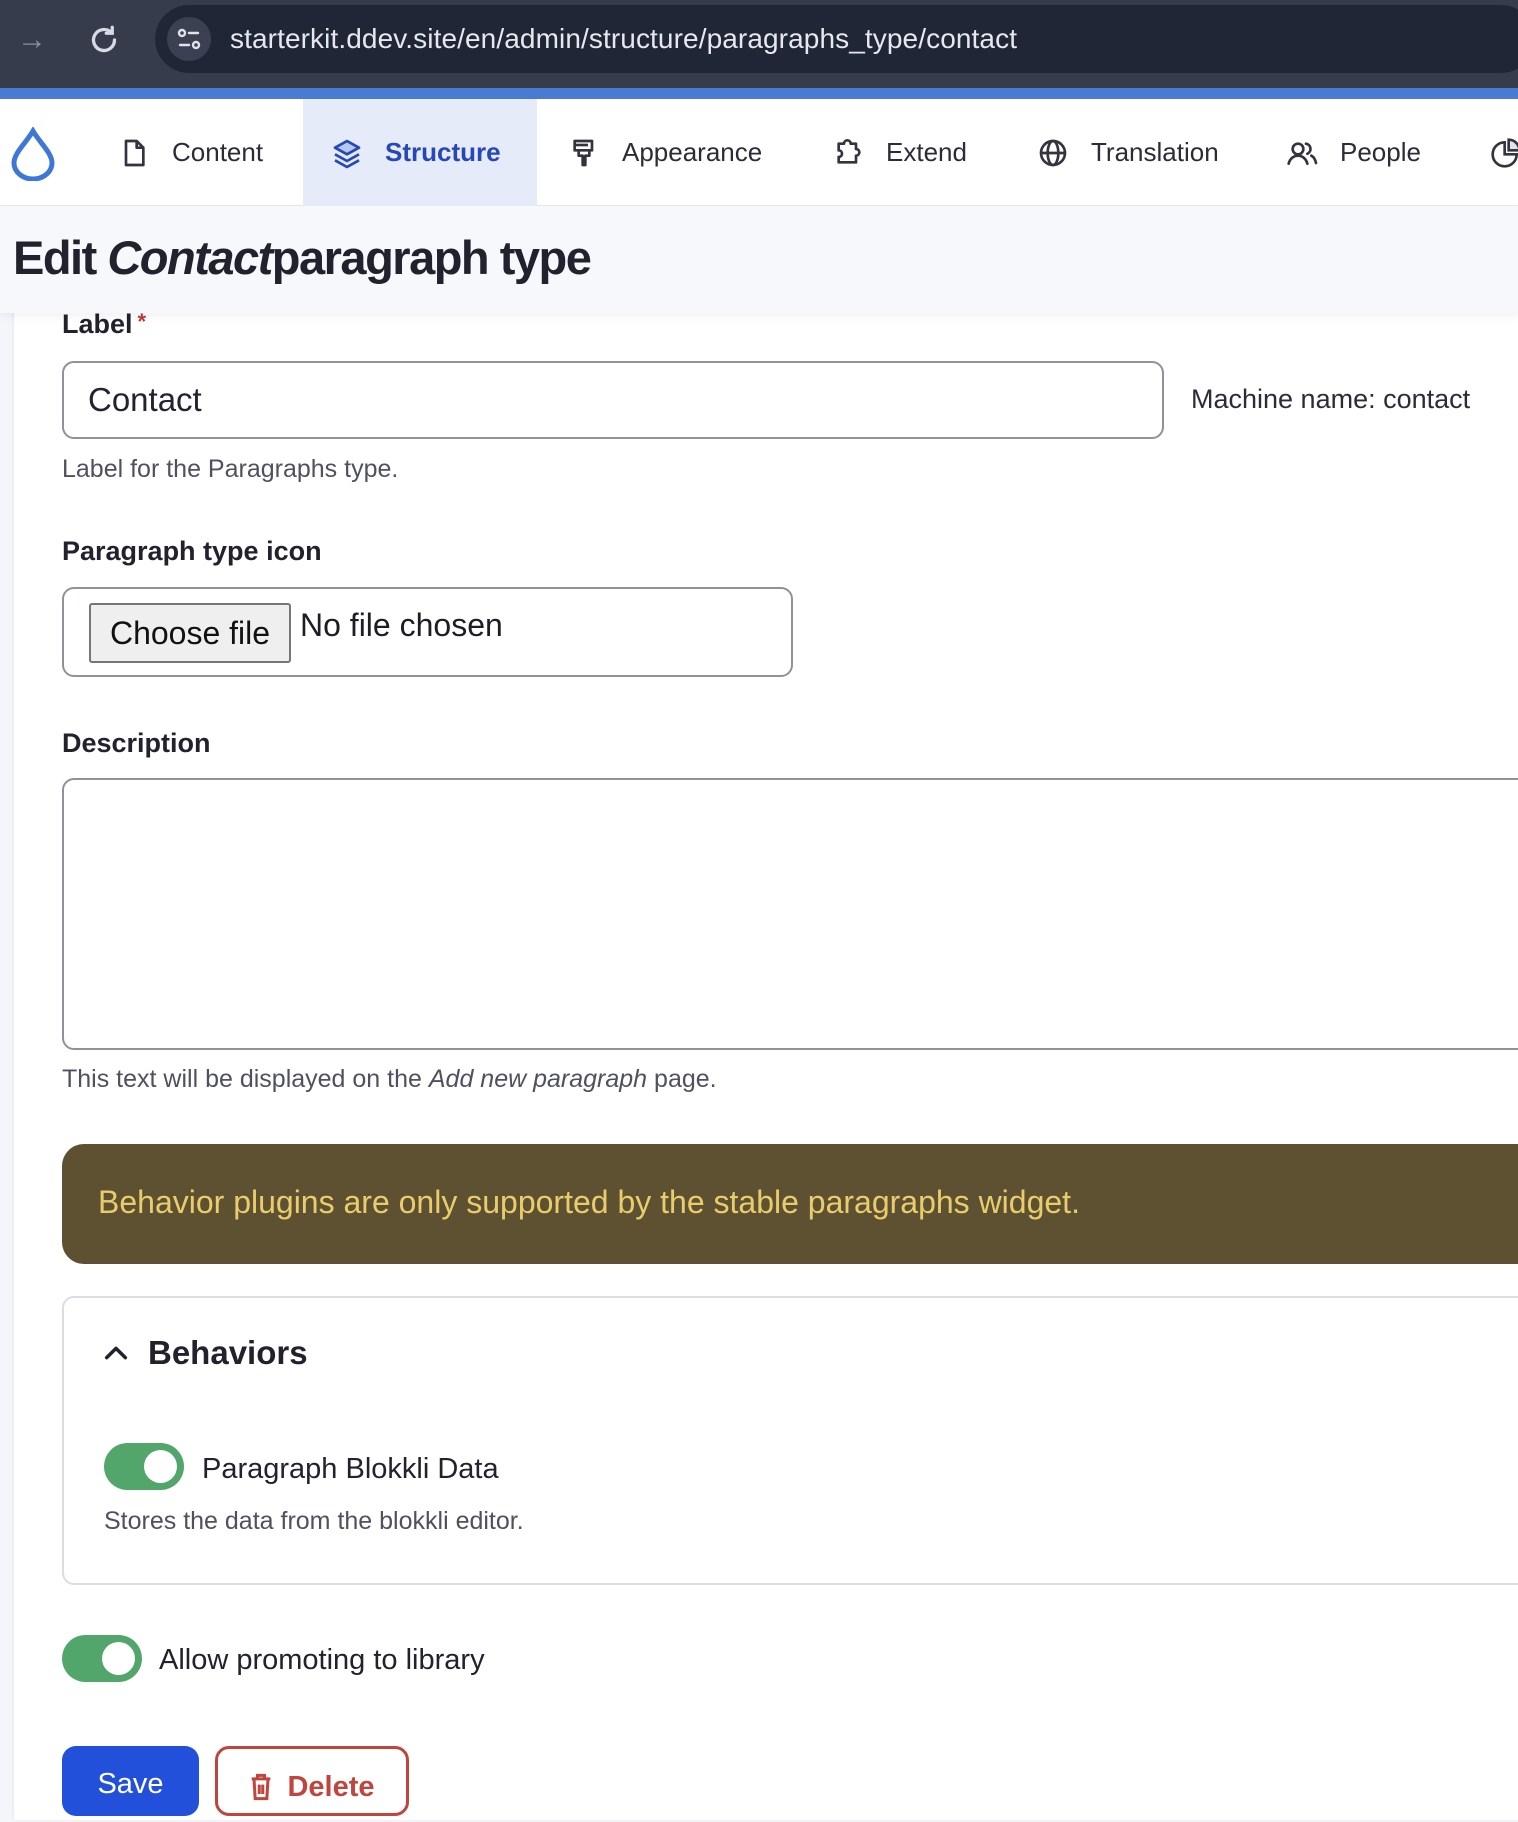 The image size is (1518, 1822). What do you see at coordinates (104, 40) in the screenshot?
I see `reload-icon` at bounding box center [104, 40].